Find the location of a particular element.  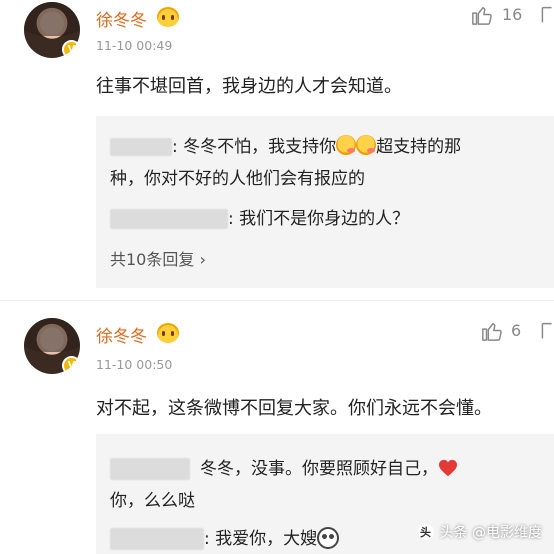

reply-2-text: : 我们不是你身边的人？ is located at coordinates (319, 219).